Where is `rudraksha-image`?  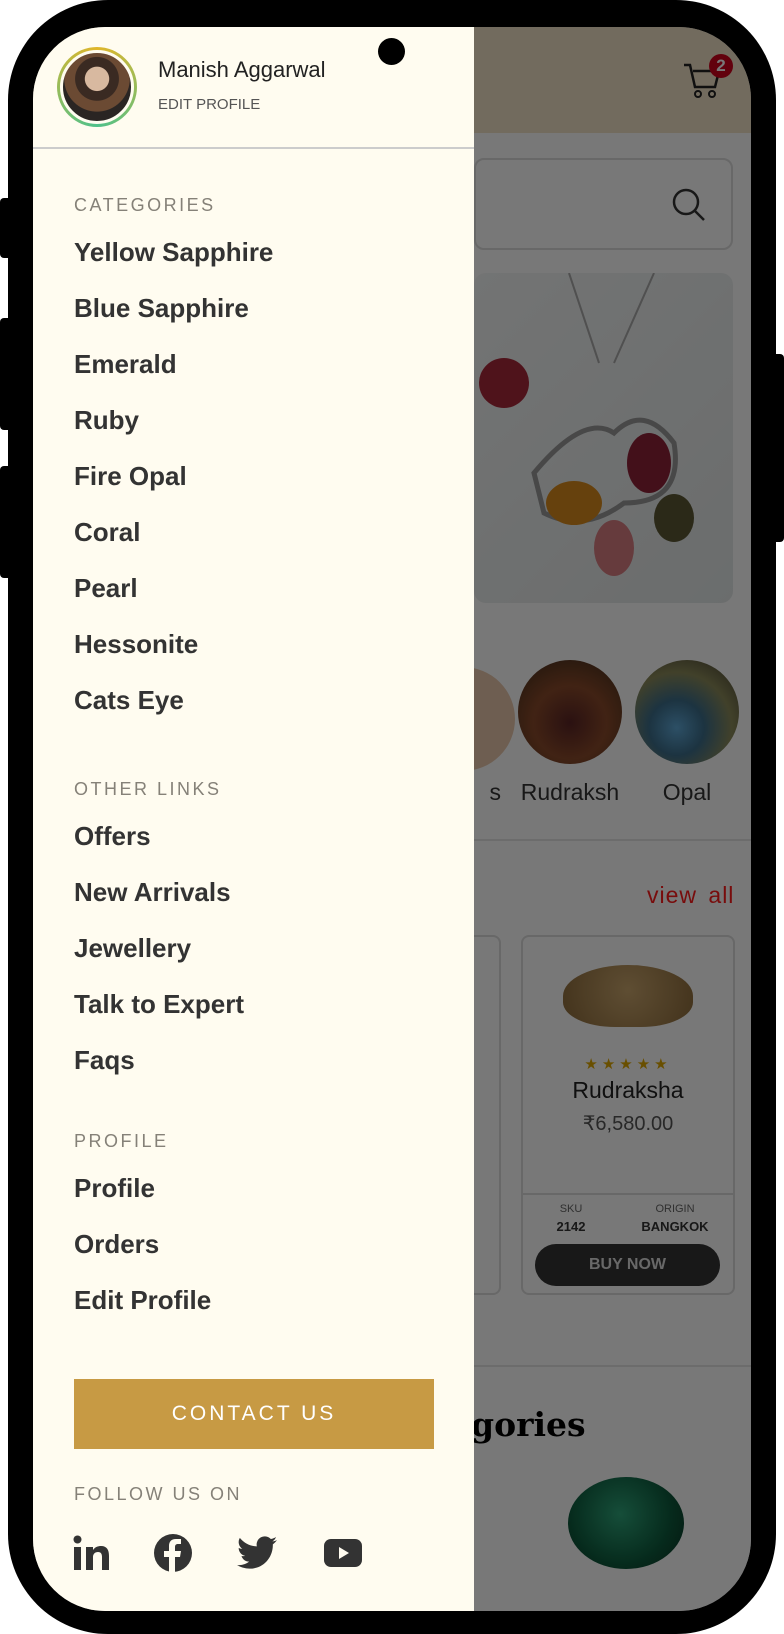 rudraksha-image is located at coordinates (628, 996).